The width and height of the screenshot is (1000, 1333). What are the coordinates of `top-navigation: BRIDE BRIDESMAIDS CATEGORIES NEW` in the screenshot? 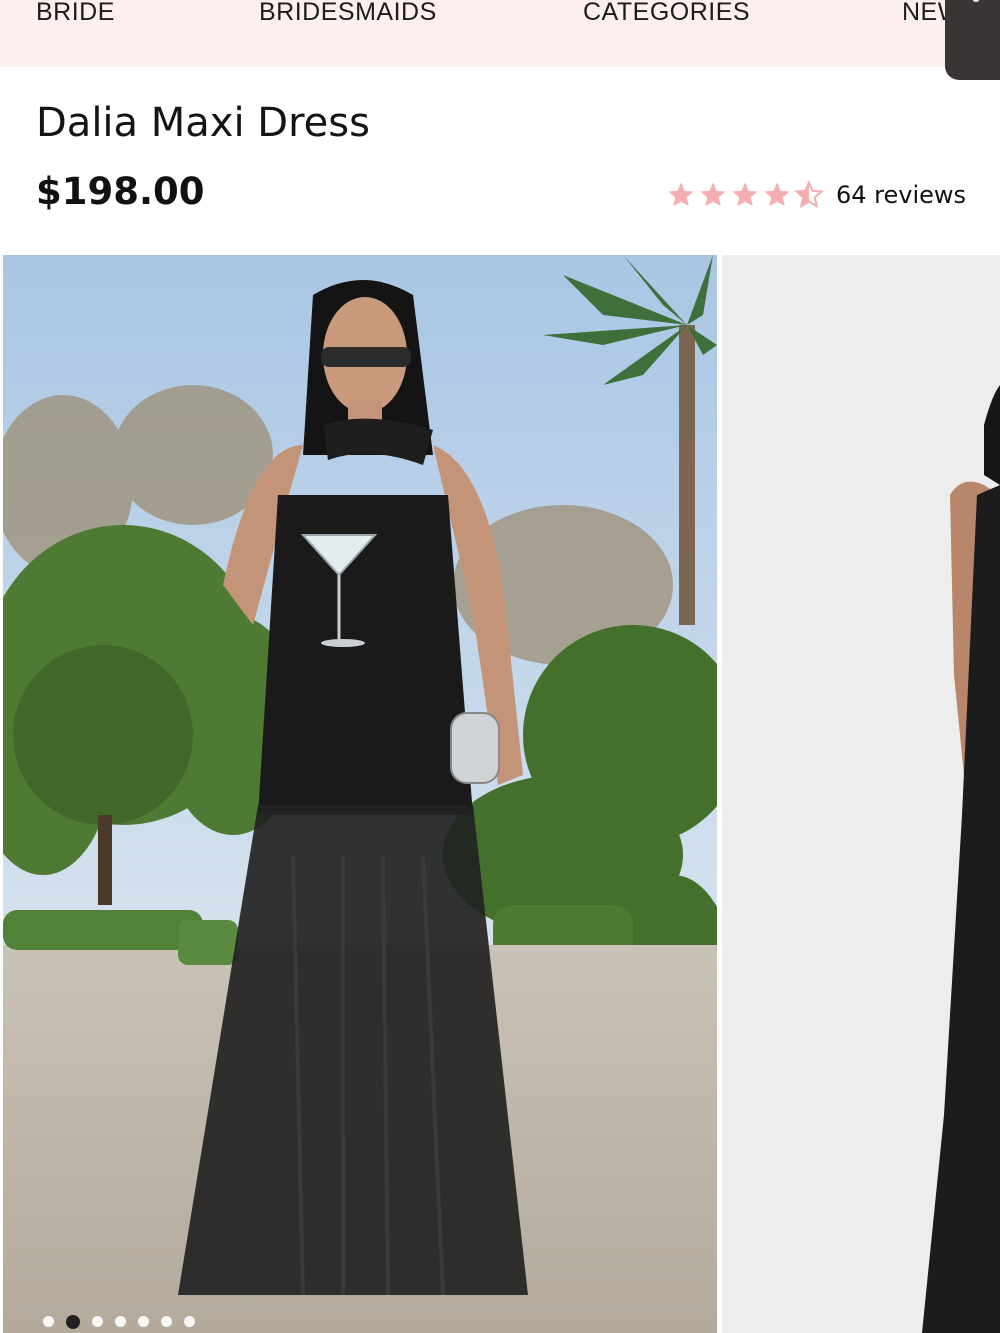 It's located at (500, 33).